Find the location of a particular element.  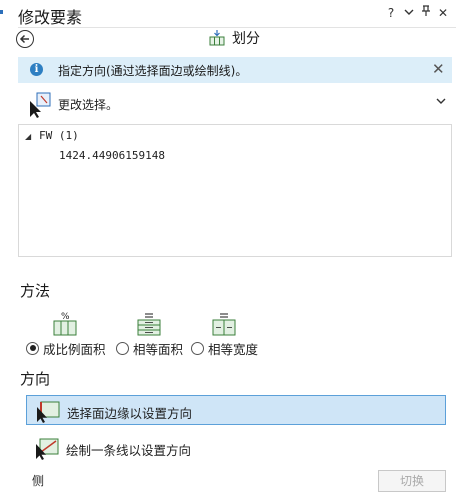

method-option-proportional: 成比例面积 is located at coordinates (66, 348).